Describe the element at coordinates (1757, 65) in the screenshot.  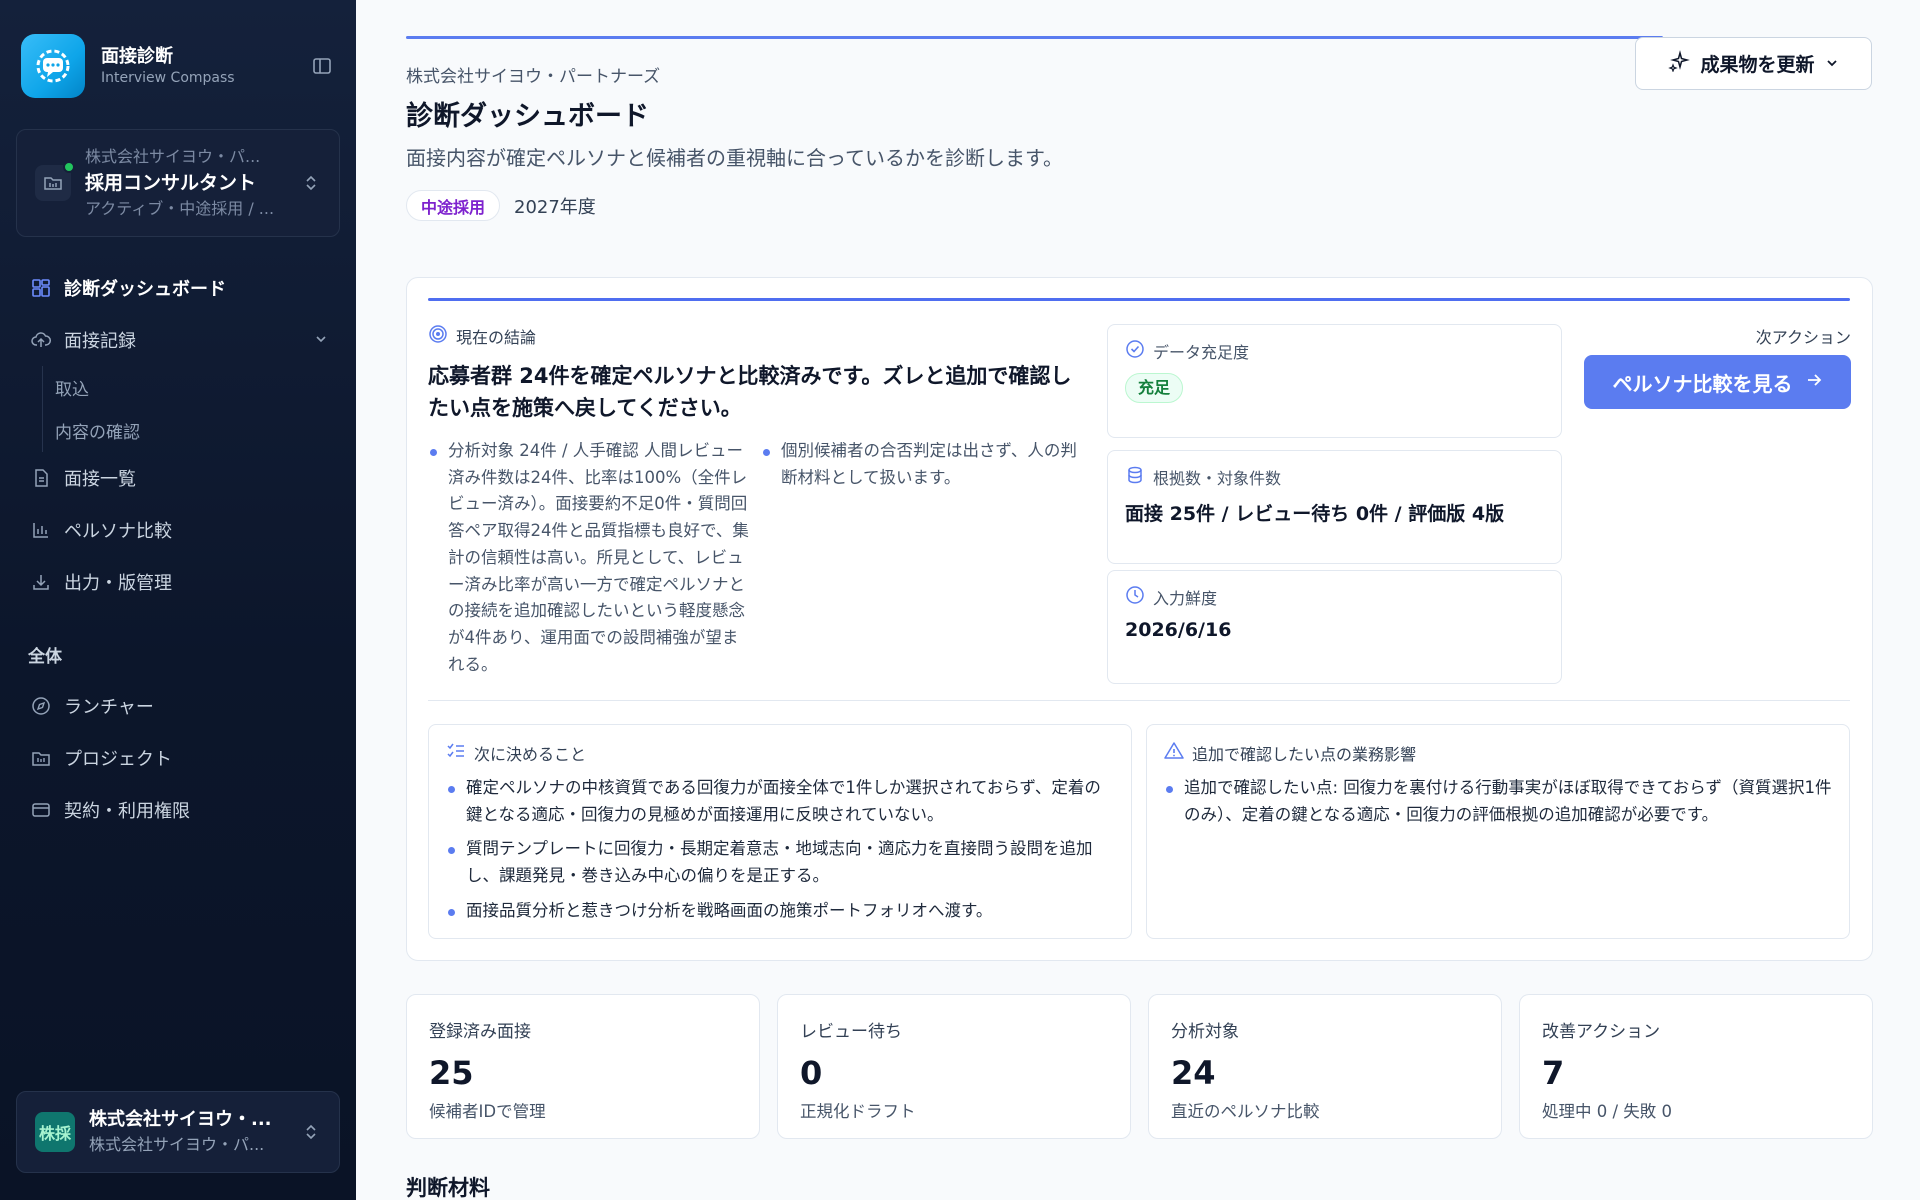
I see `update-button-label: 成果物を更新` at that location.